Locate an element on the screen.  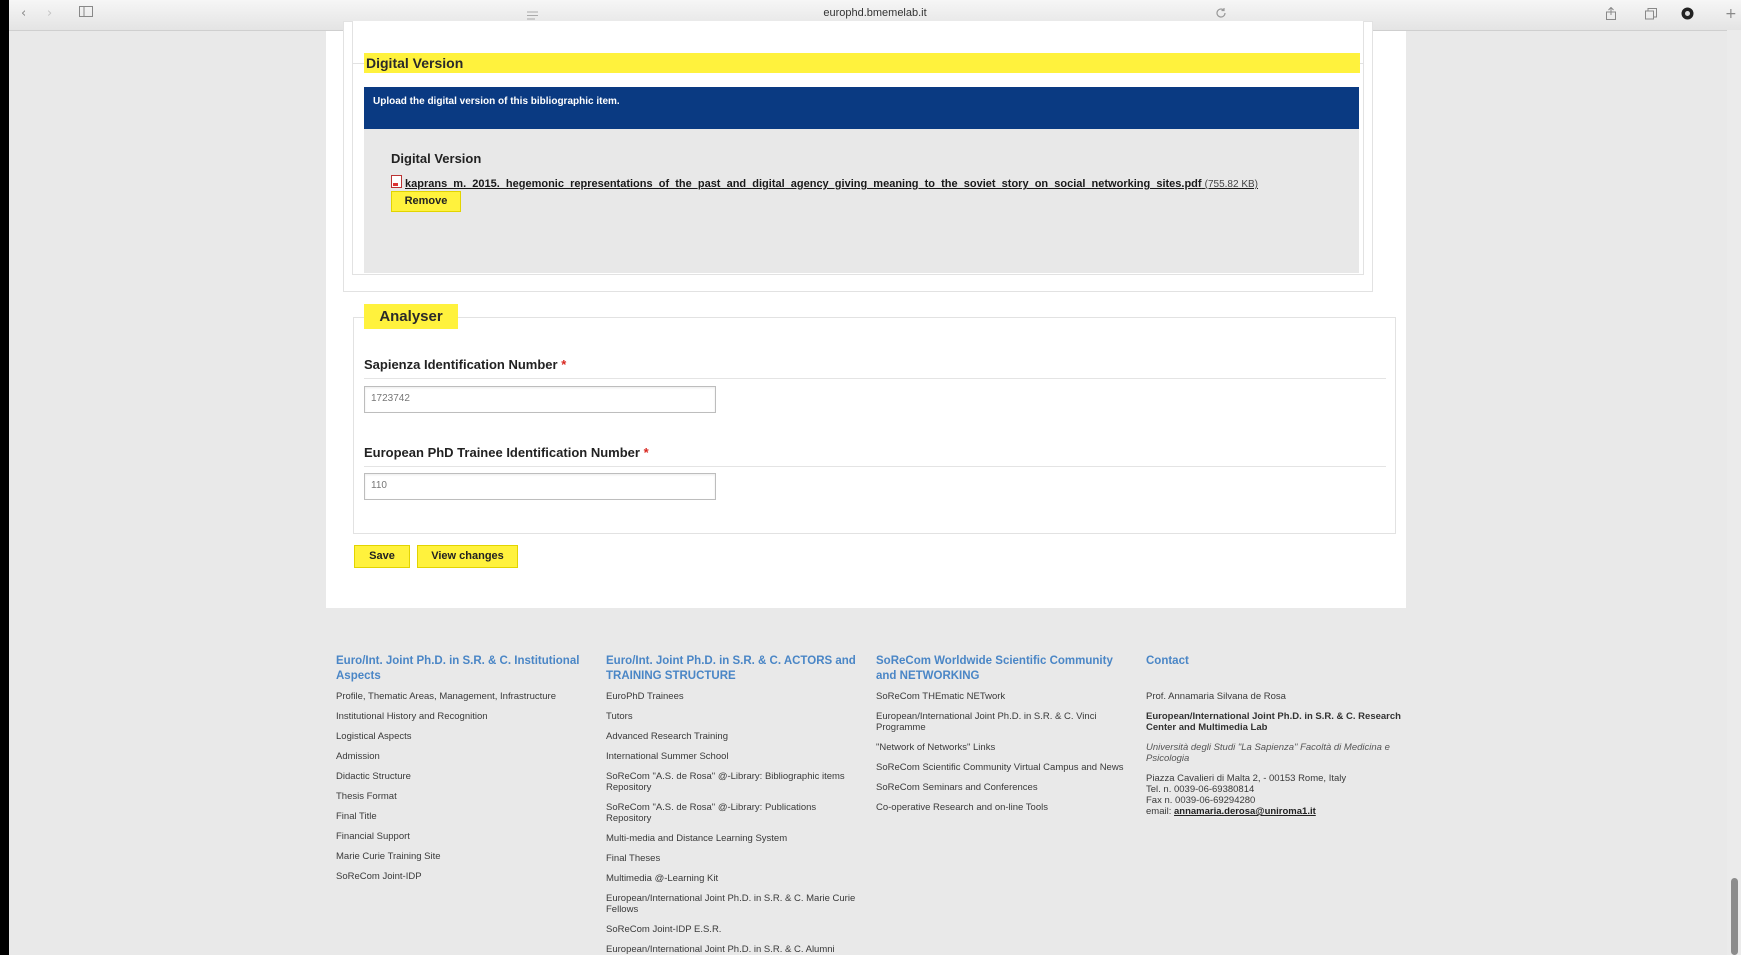
footer-link: Marie Curie Training Site is located at coordinates (461, 856).